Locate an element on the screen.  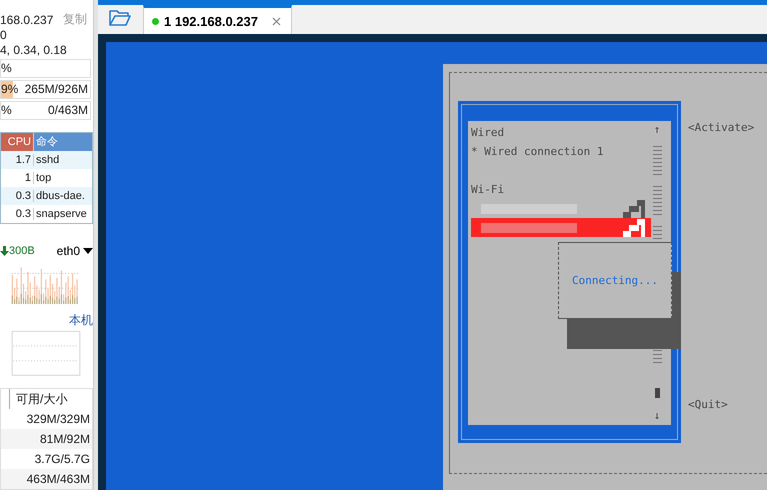
down-arrow-icon is located at coordinates (4, 251).